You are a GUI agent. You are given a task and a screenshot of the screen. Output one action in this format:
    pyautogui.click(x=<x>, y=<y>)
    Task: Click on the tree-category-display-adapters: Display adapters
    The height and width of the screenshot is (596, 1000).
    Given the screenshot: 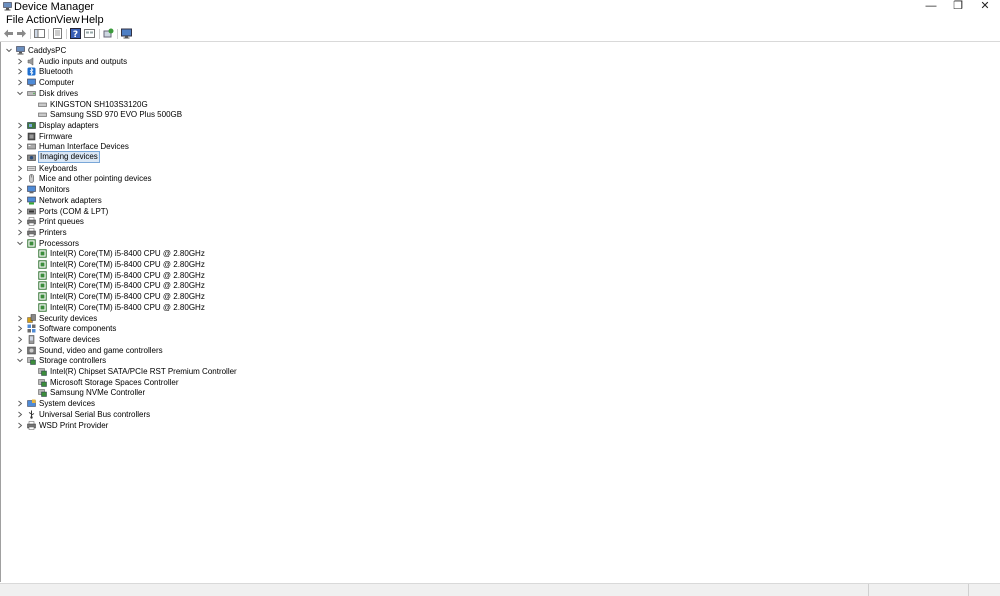 What is the action you would take?
    pyautogui.click(x=451, y=125)
    